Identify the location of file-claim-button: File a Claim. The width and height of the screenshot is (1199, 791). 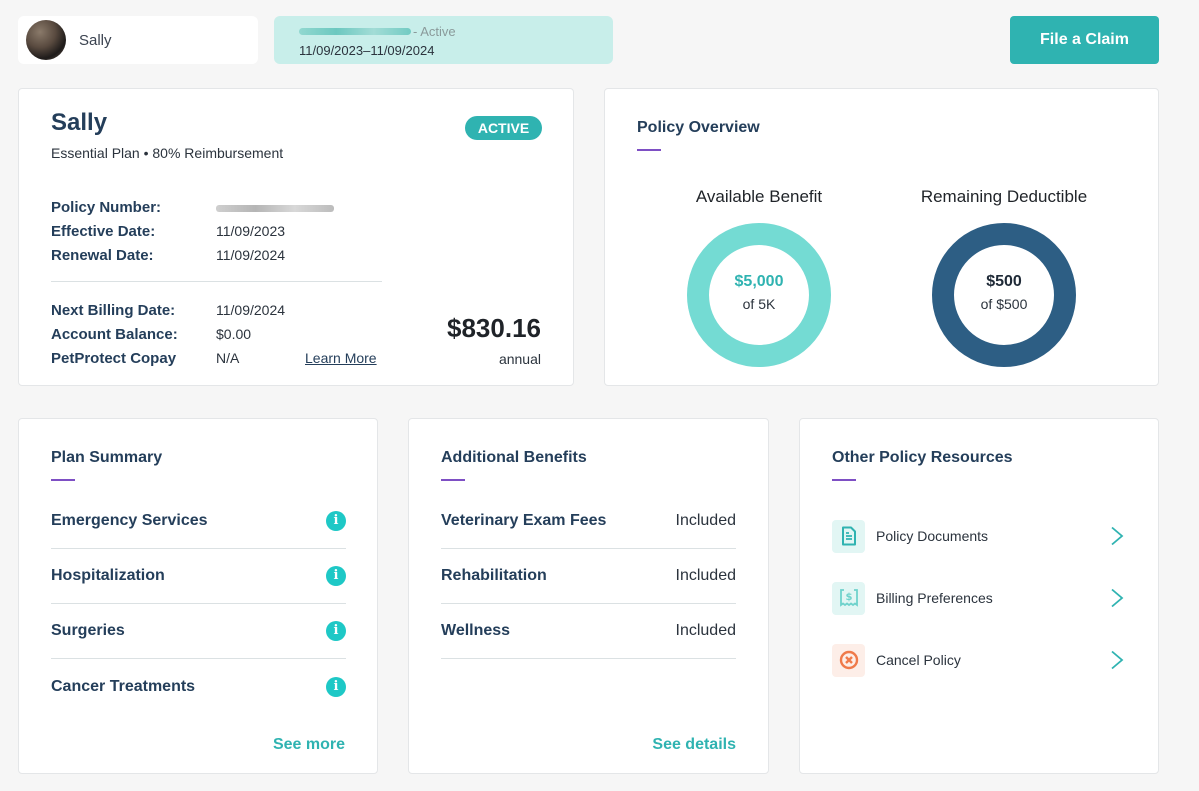
(1084, 40).